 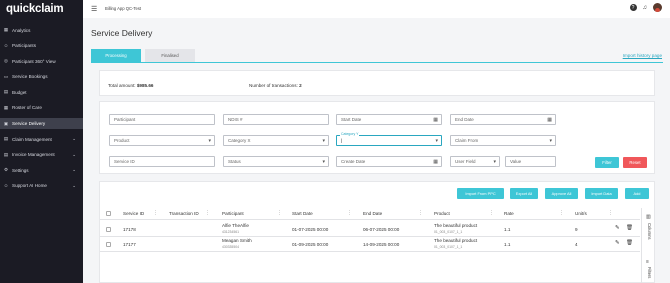 I want to click on sidebar-item-service-delivery: ▣ Service Delivery, so click(x=41, y=123).